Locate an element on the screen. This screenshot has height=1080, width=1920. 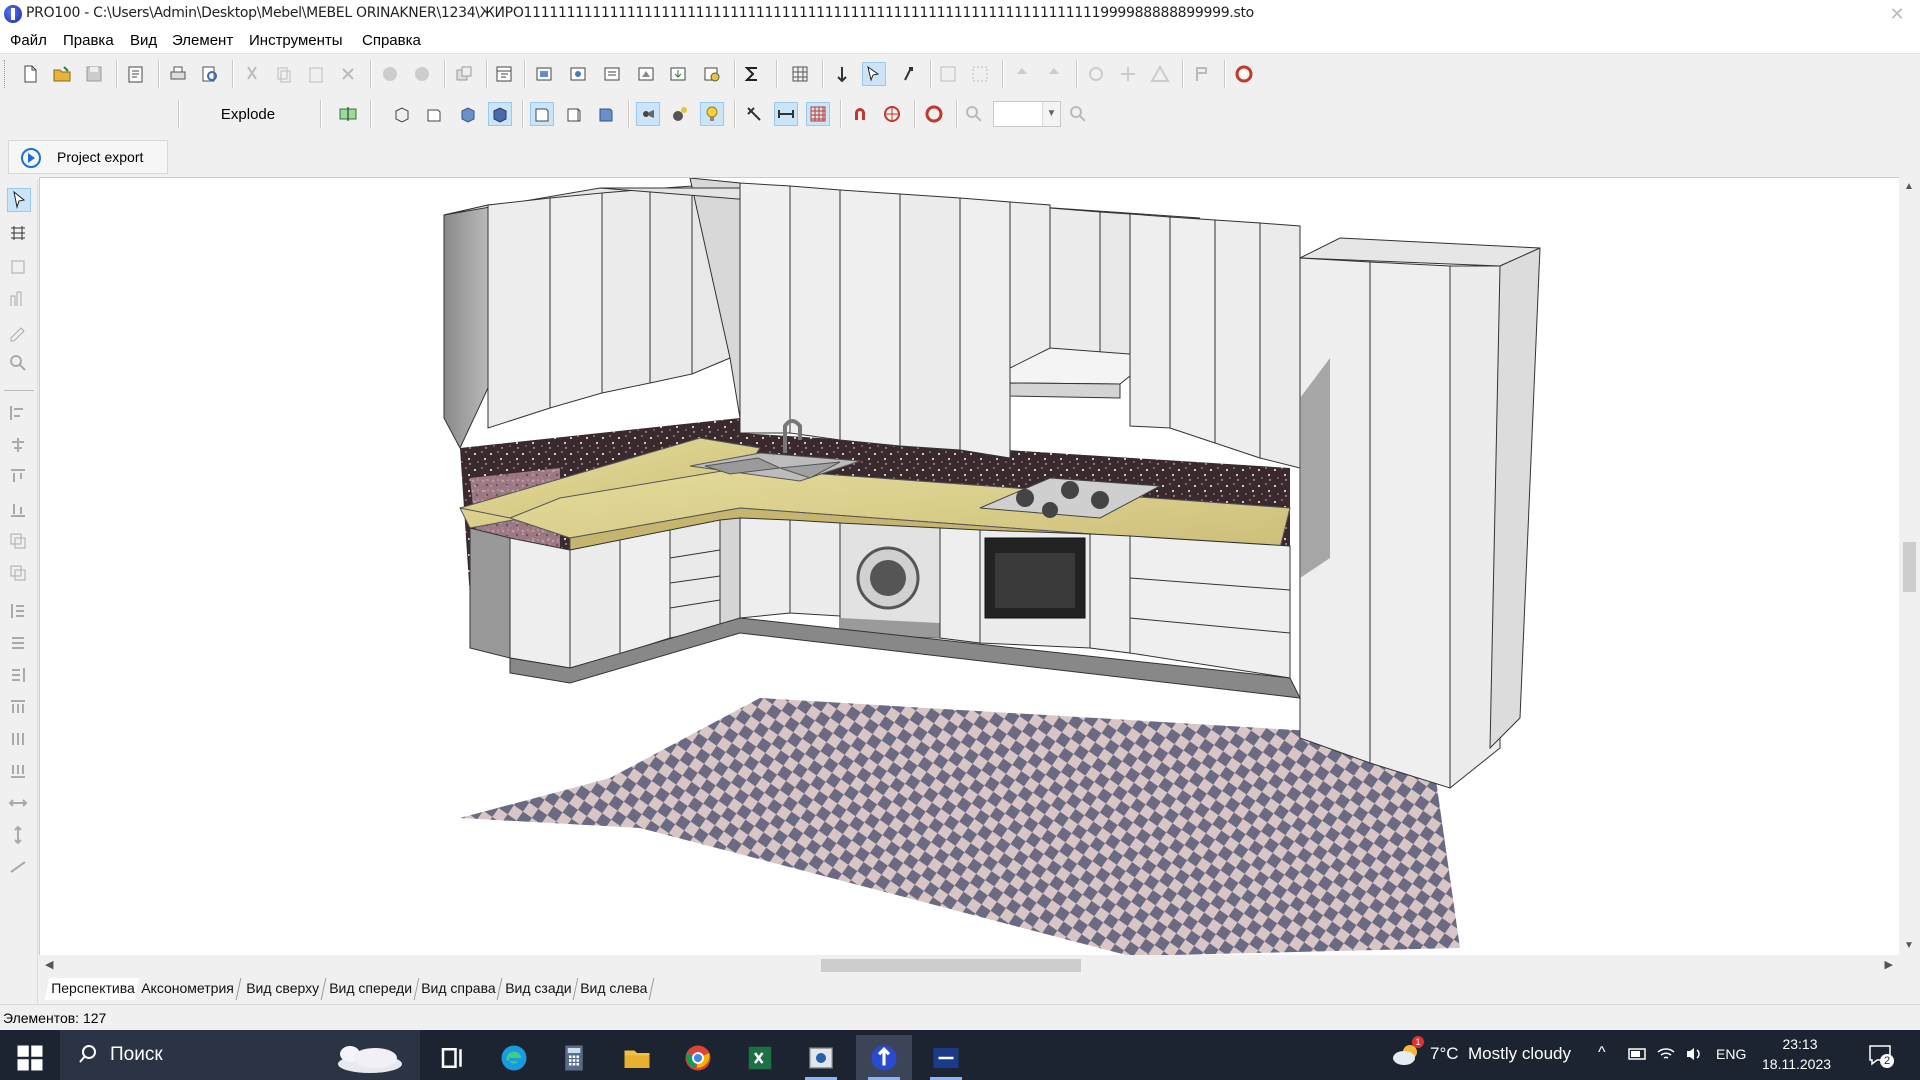
volume-icon is located at coordinates (1694, 1054).